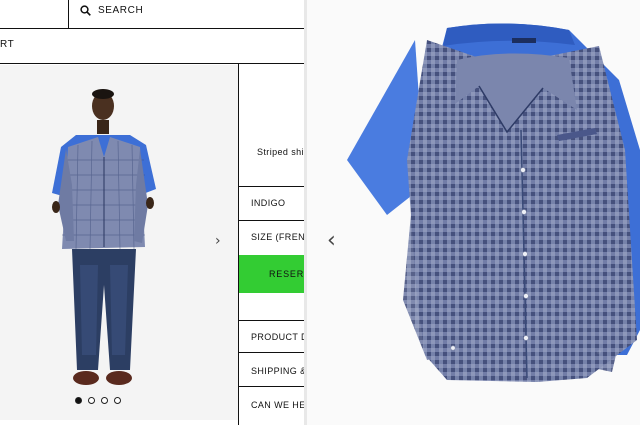 The width and height of the screenshot is (640, 425). Describe the element at coordinates (85, 10) in the screenshot. I see `search-icon` at that location.